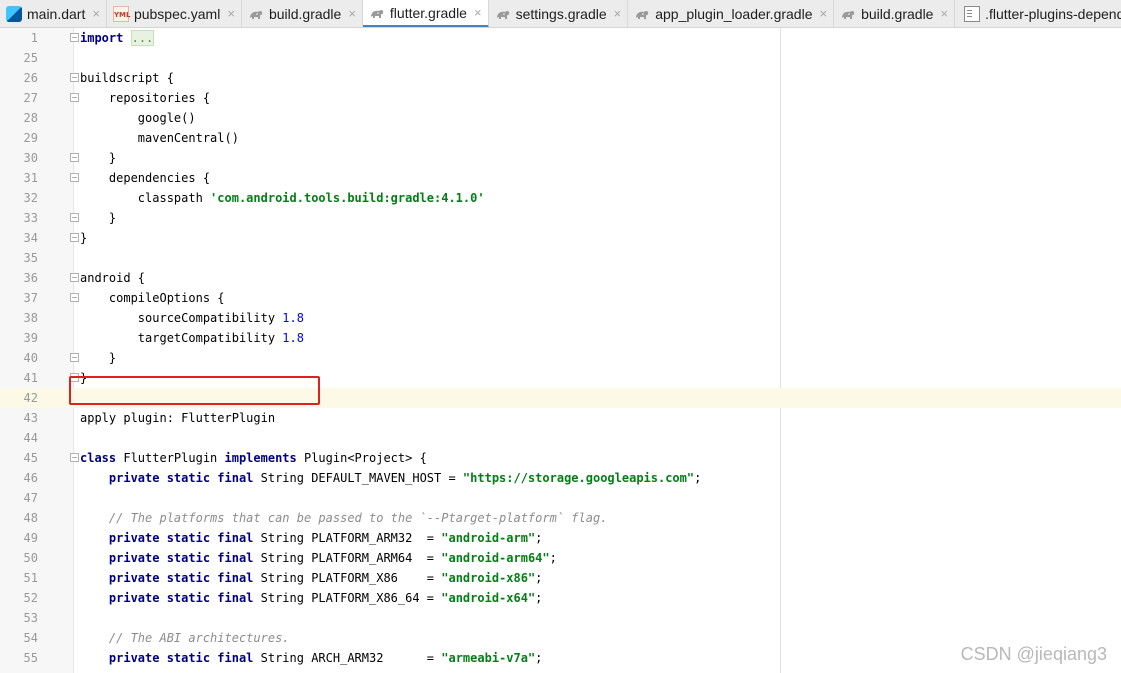  I want to click on code-line: 43 apply plugin: FlutterPlugin, so click(560, 418).